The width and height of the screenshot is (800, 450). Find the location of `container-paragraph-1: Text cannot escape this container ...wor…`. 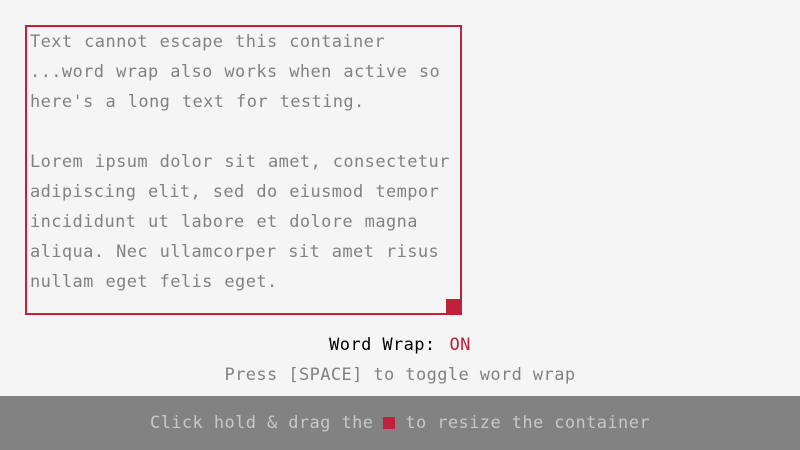

container-paragraph-1: Text cannot escape this container ...wor… is located at coordinates (235, 72).